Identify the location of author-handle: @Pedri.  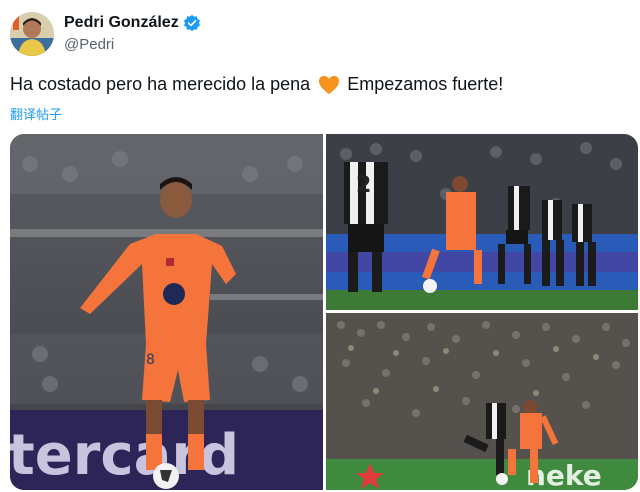
(89, 44).